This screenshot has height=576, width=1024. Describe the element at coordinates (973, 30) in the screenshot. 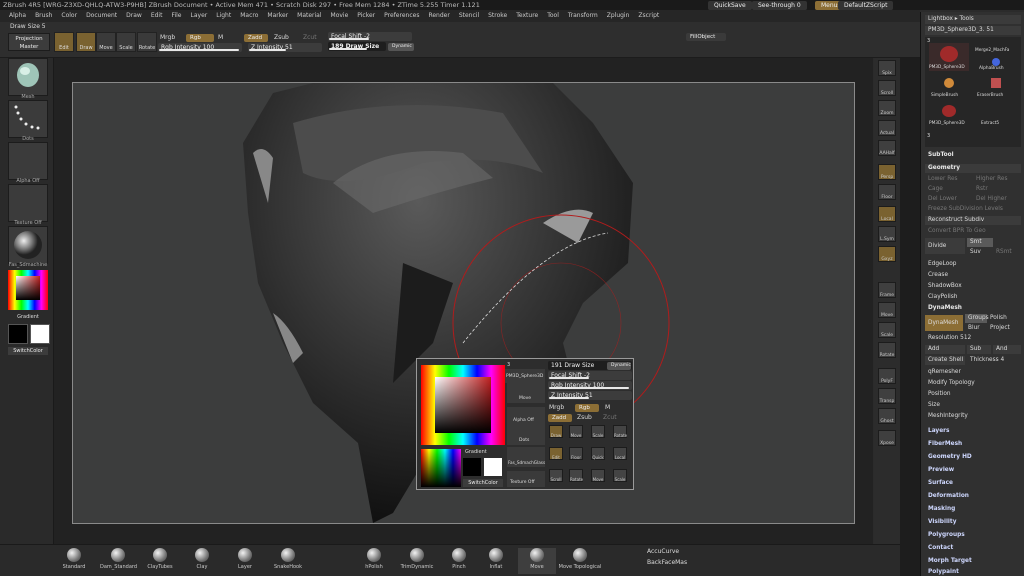

I see `current-tool-slider: PM3D_Sphere3D_3. 51` at that location.